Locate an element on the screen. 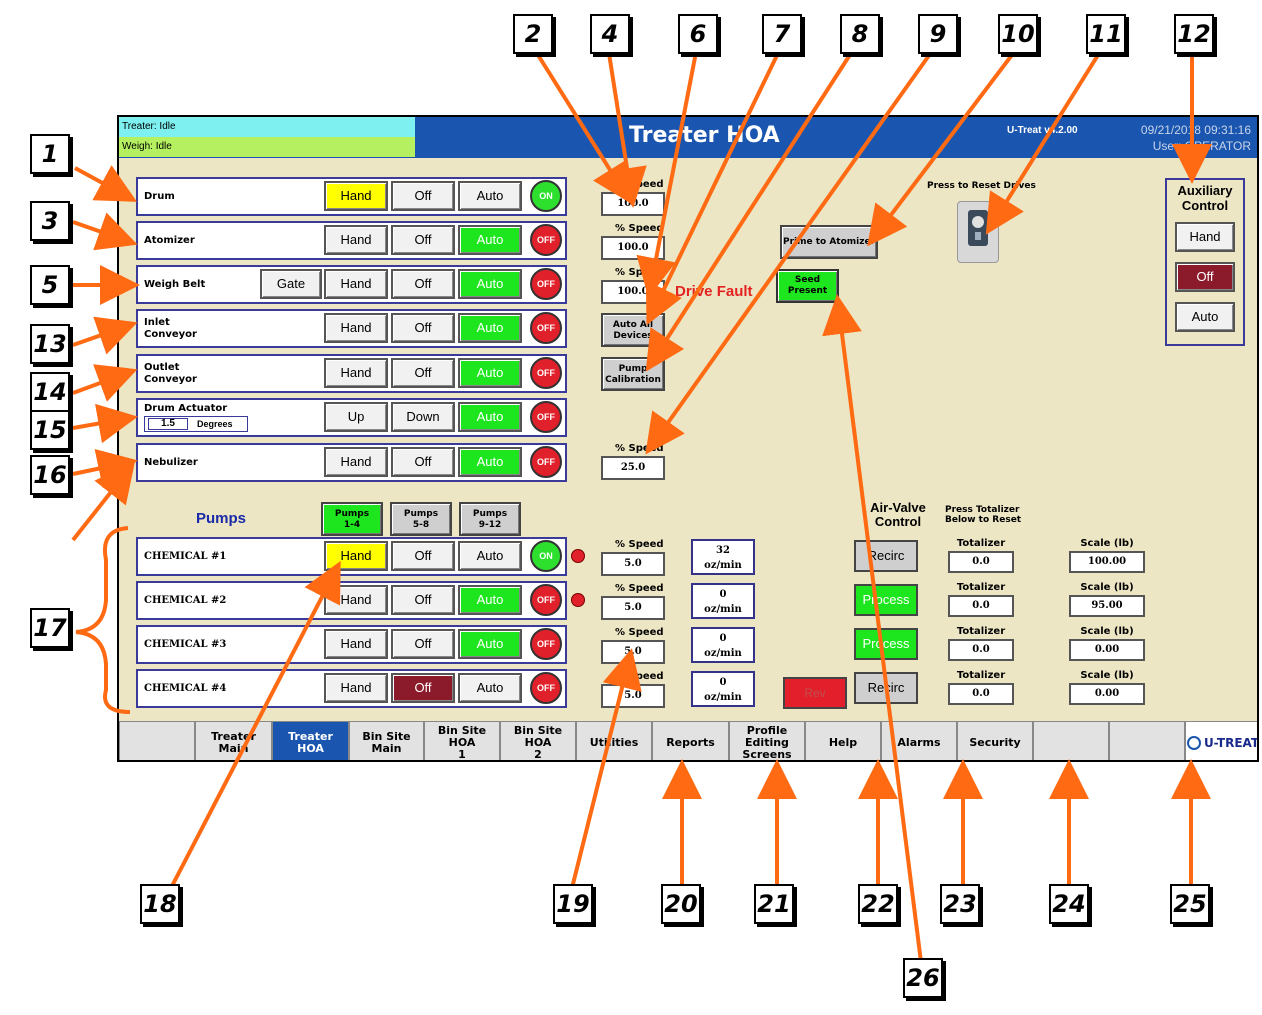 The image size is (1262, 1015). callout-number: 12 is located at coordinates (1194, 34).